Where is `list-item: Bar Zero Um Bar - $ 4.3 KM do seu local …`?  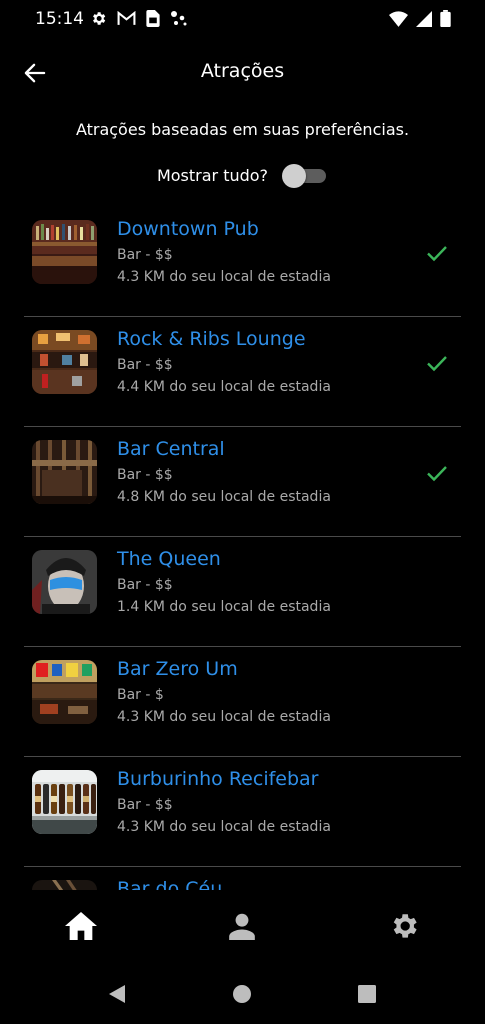 list-item: Bar Zero Um Bar - $ 4.3 KM do seu local … is located at coordinates (242, 702).